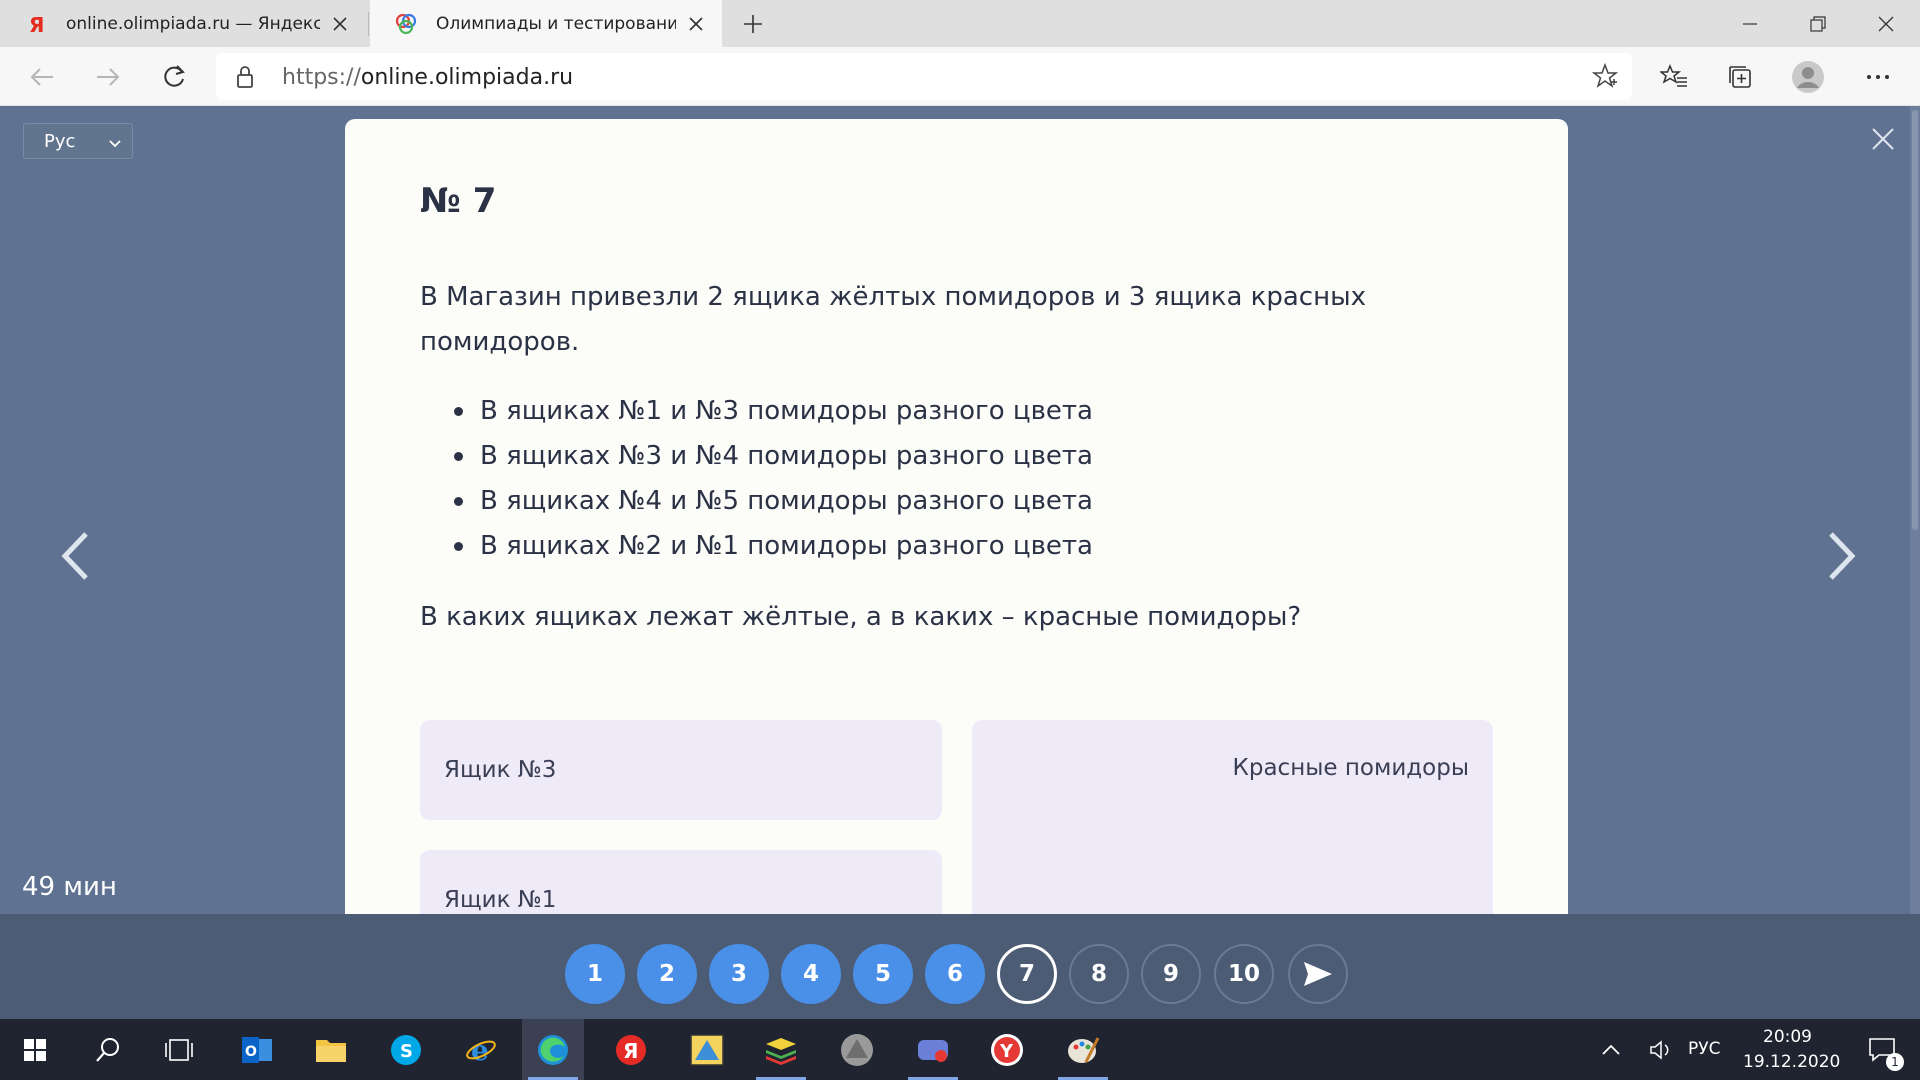 Image resolution: width=1920 pixels, height=1080 pixels. I want to click on question-navigation: 1 2 3 4 5 6 7 8 9 10, so click(960, 966).